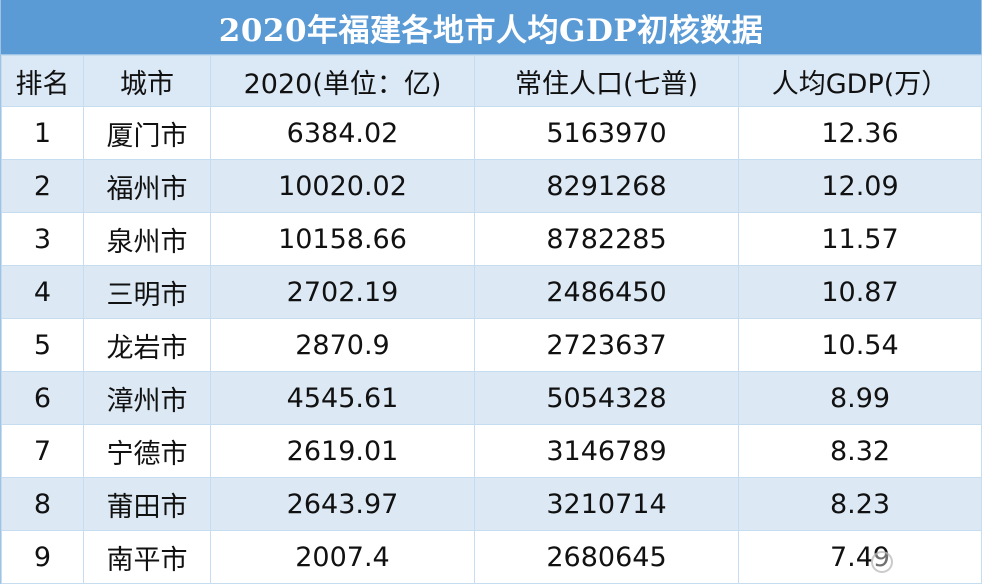 This screenshot has height=584, width=982. I want to click on population-cell: 3210714, so click(606, 504).